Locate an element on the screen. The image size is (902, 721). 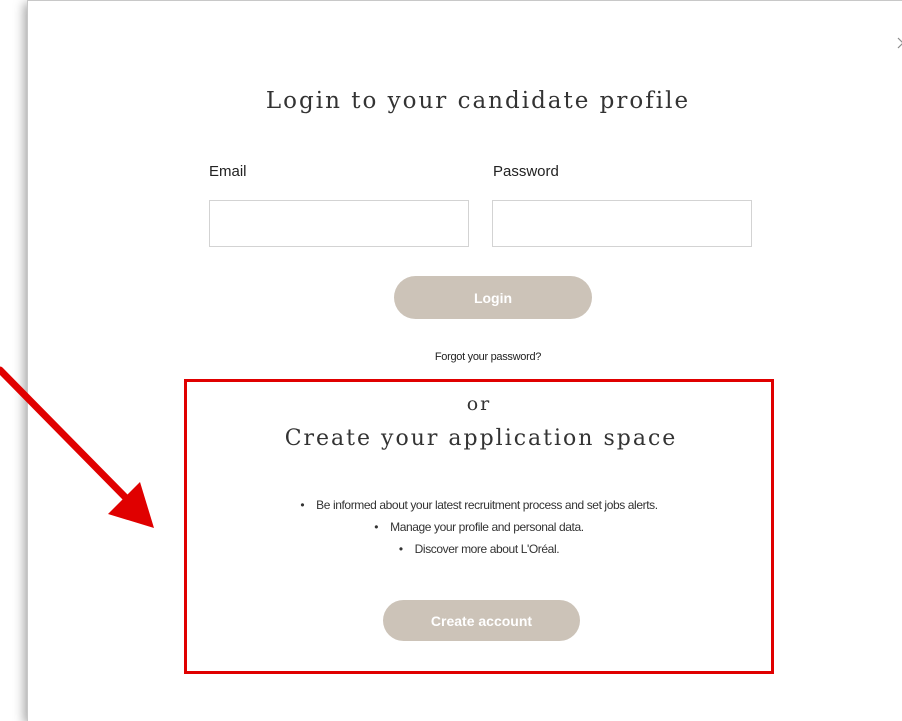
email-label: Email is located at coordinates (228, 171).